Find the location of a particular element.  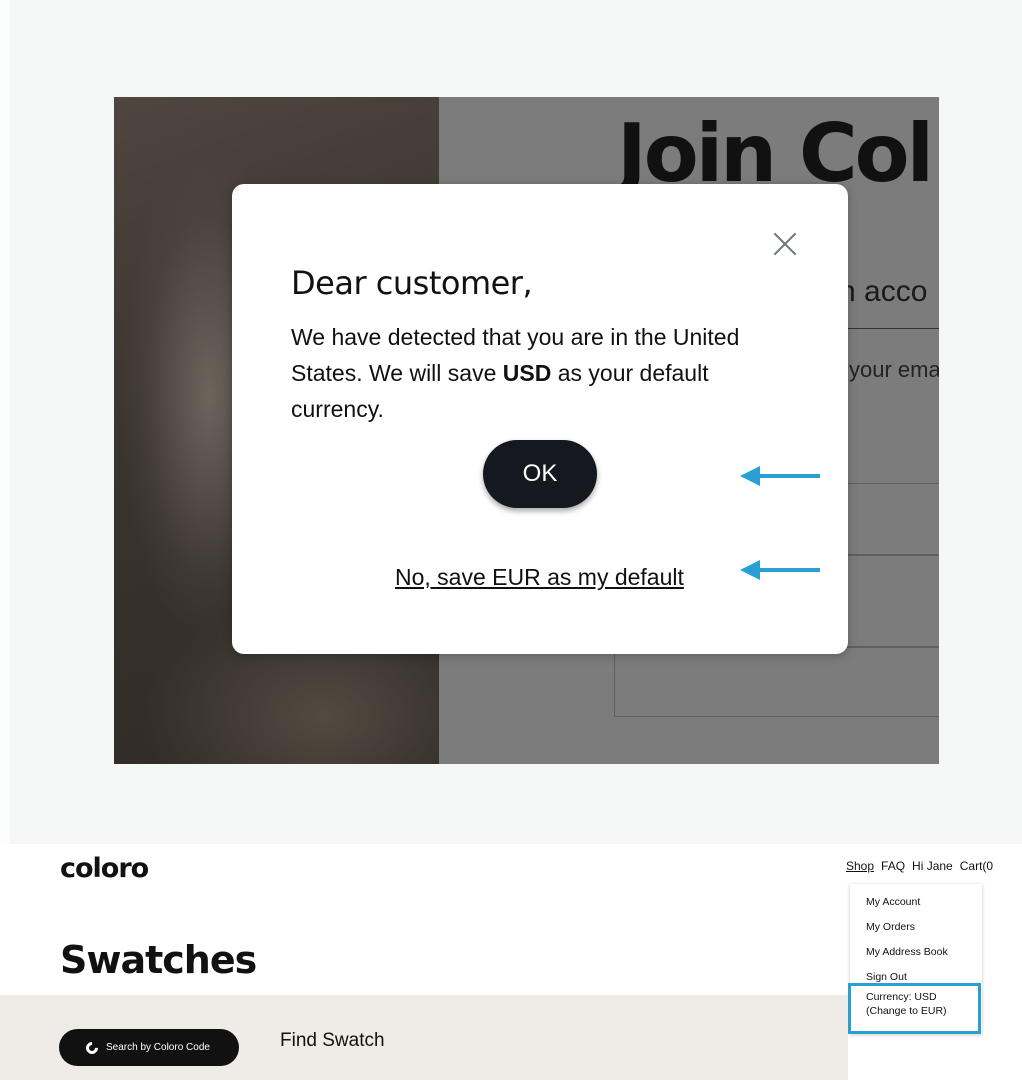

search-by-code-button: Search by Coloro Code is located at coordinates (149, 1047).